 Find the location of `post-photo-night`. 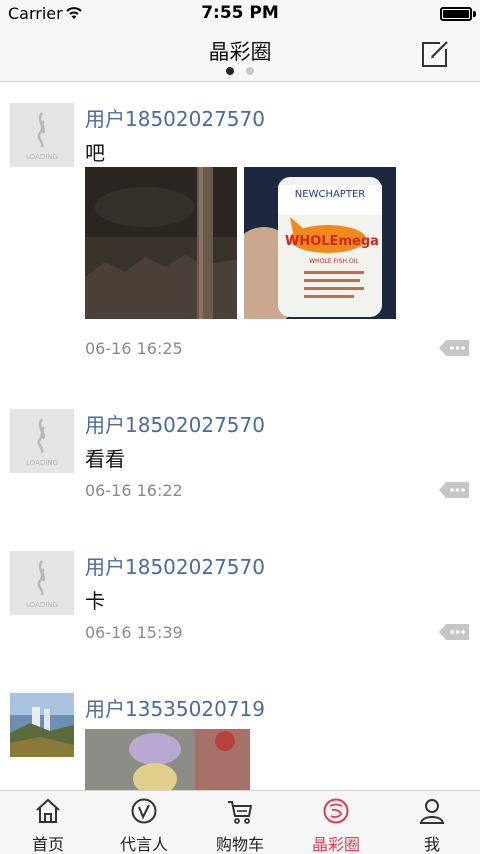

post-photo-night is located at coordinates (161, 243).